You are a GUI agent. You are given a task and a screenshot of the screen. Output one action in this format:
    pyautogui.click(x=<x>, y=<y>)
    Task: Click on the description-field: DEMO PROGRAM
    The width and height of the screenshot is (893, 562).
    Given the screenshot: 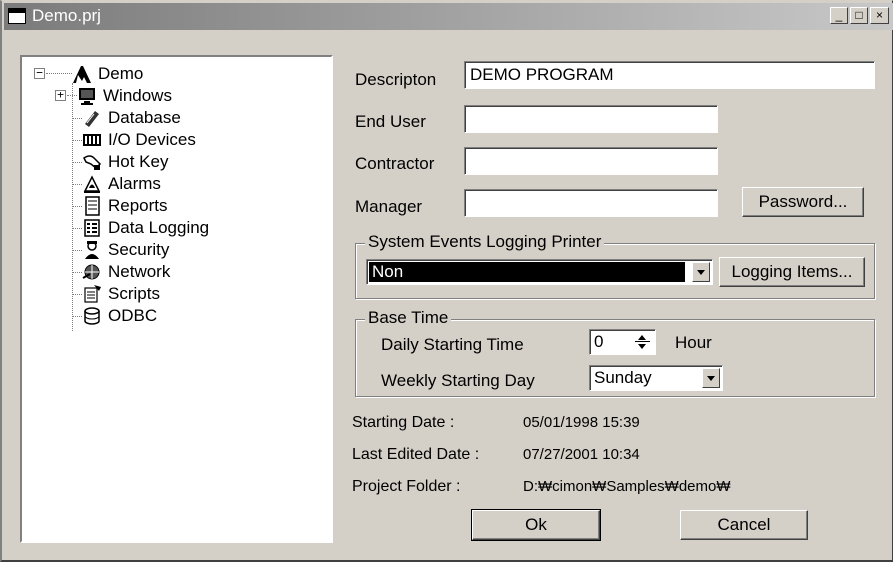 What is the action you would take?
    pyautogui.click(x=669, y=75)
    